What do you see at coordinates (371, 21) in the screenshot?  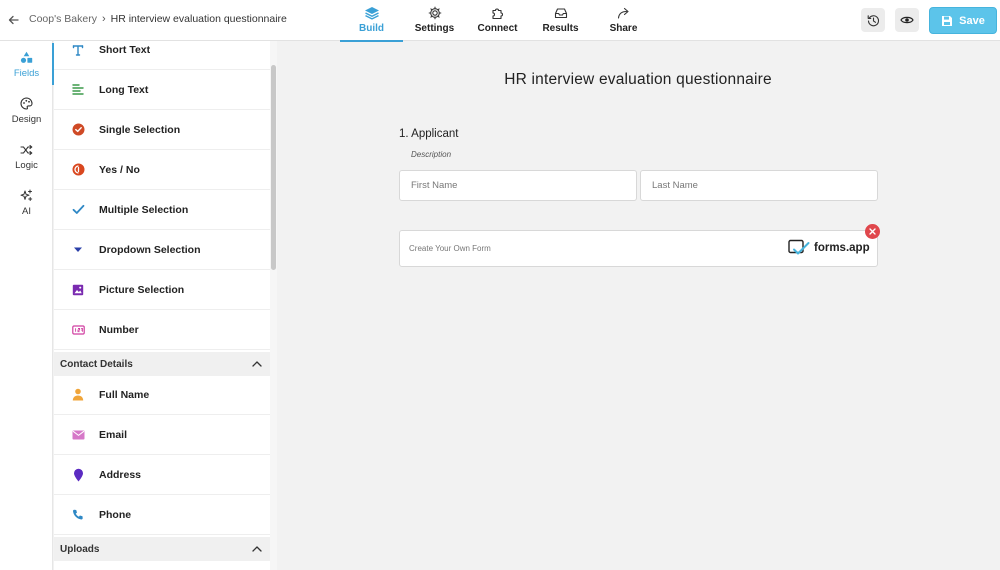 I see `tab-build: Build` at bounding box center [371, 21].